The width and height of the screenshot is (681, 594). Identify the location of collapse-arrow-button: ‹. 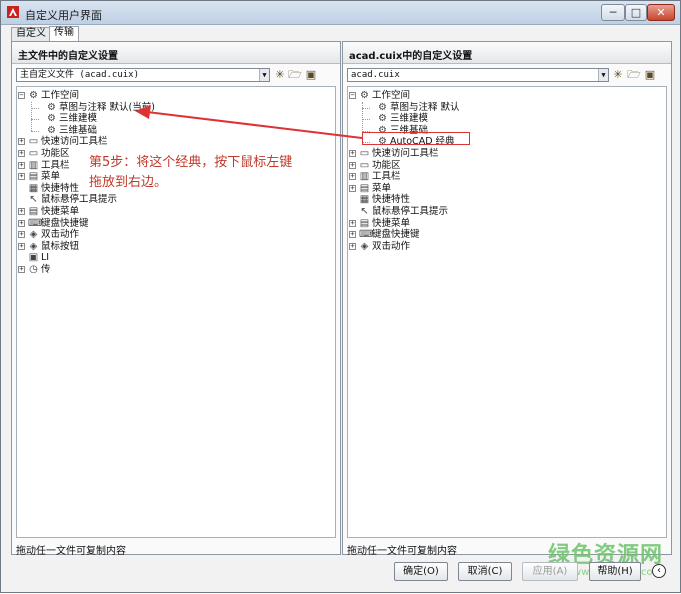
(659, 571).